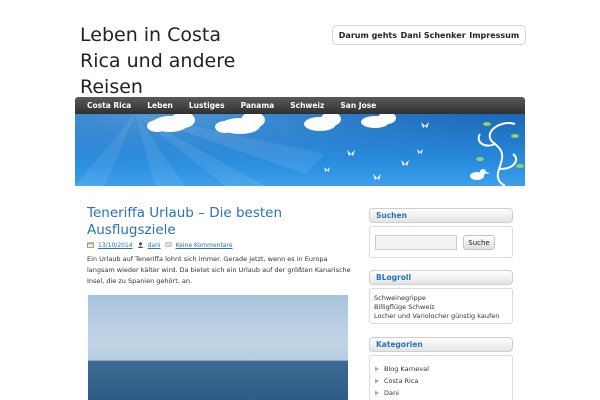  I want to click on post-meta: 13/10/2014 dani Keine Kommentare, so click(160, 245).